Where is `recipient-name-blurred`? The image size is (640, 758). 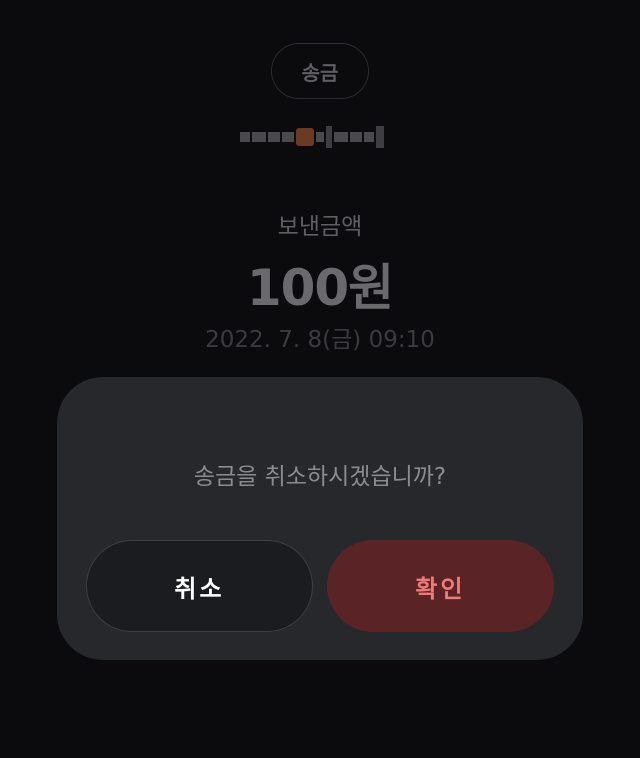 recipient-name-blurred is located at coordinates (324, 137).